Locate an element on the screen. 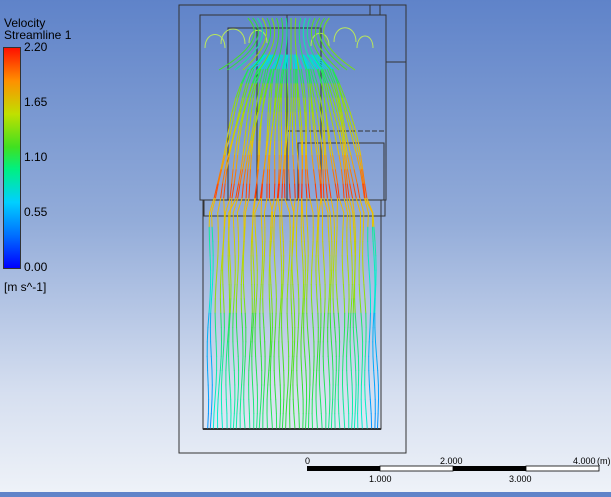 This screenshot has height=497, width=611. swirl-streamline is located at coordinates (365, 42).